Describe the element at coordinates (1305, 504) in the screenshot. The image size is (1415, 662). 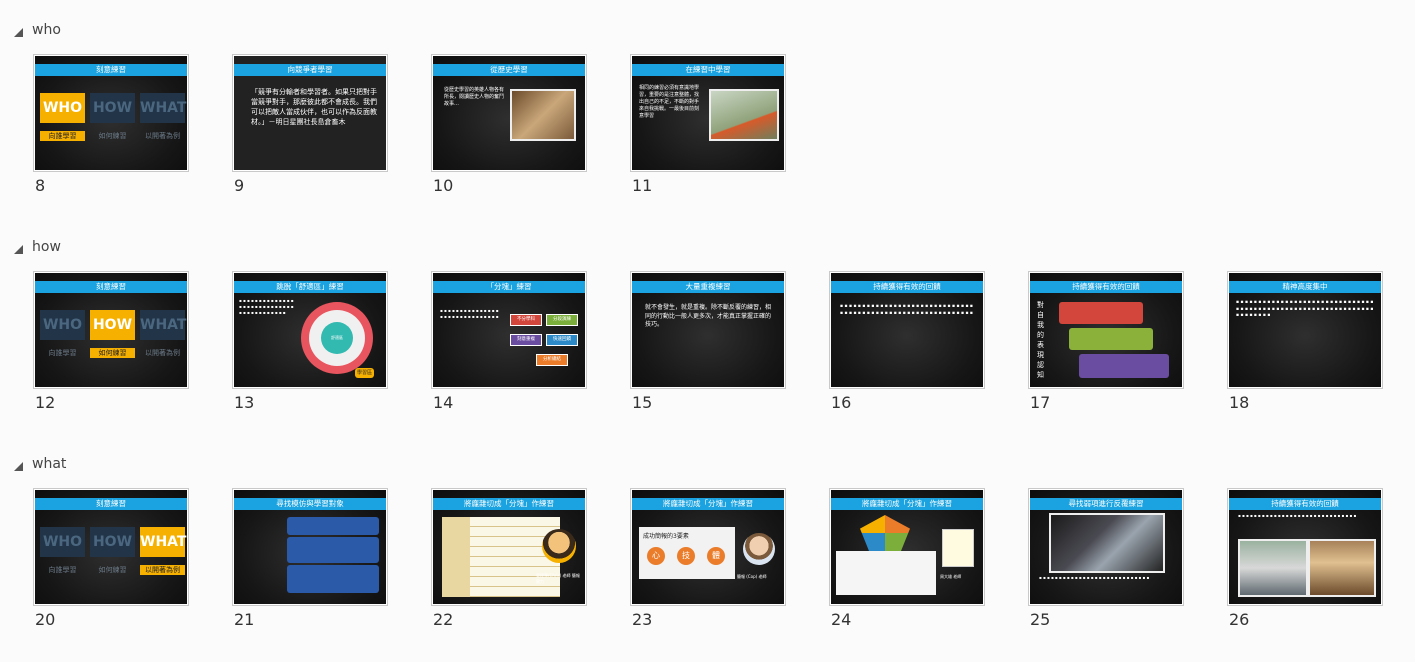
I see `slide-header: 持續獲得有效的回饋` at that location.